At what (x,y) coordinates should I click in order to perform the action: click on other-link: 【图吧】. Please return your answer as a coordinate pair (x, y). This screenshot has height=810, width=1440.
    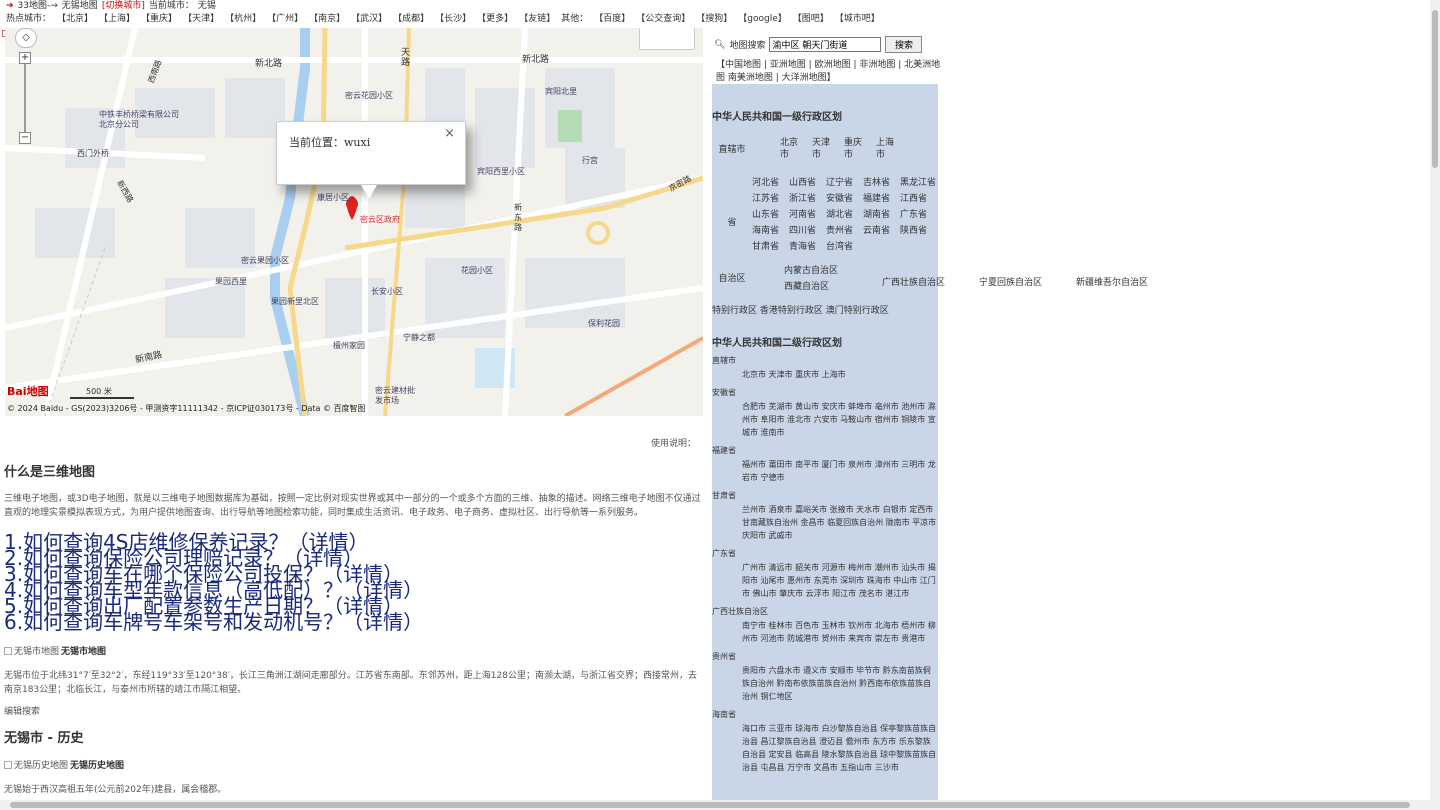
    Looking at the image, I should click on (811, 19).